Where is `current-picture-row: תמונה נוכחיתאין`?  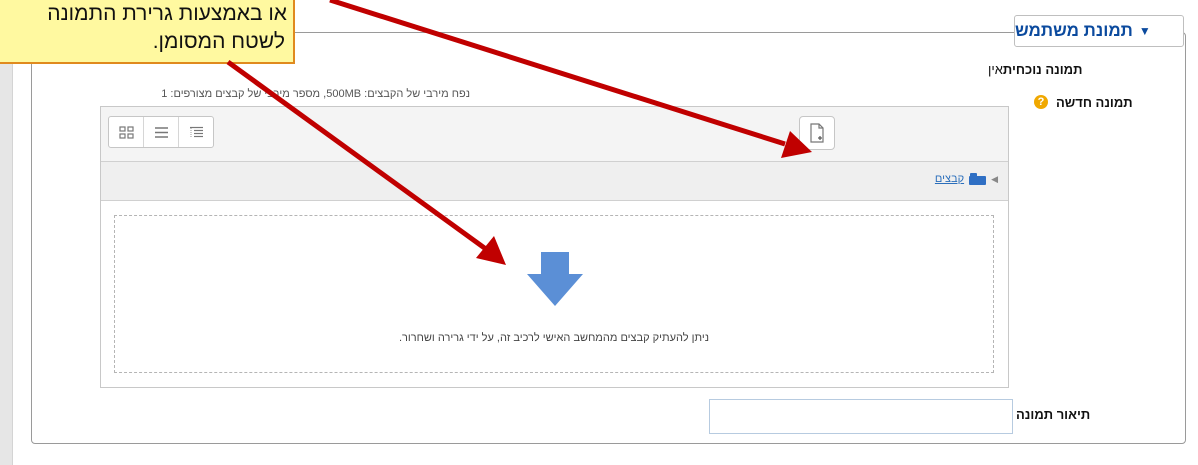
current-picture-row: תמונה נוכחיתאין is located at coordinates (1035, 69).